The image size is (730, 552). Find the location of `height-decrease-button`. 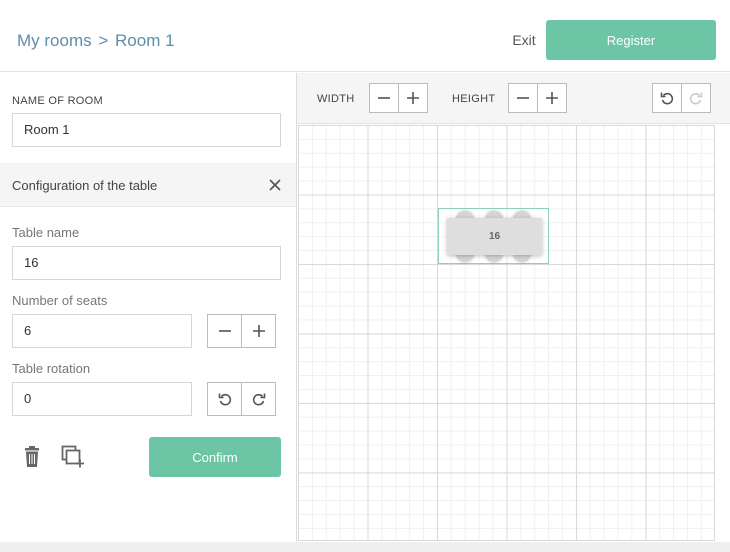

height-decrease-button is located at coordinates (523, 98).